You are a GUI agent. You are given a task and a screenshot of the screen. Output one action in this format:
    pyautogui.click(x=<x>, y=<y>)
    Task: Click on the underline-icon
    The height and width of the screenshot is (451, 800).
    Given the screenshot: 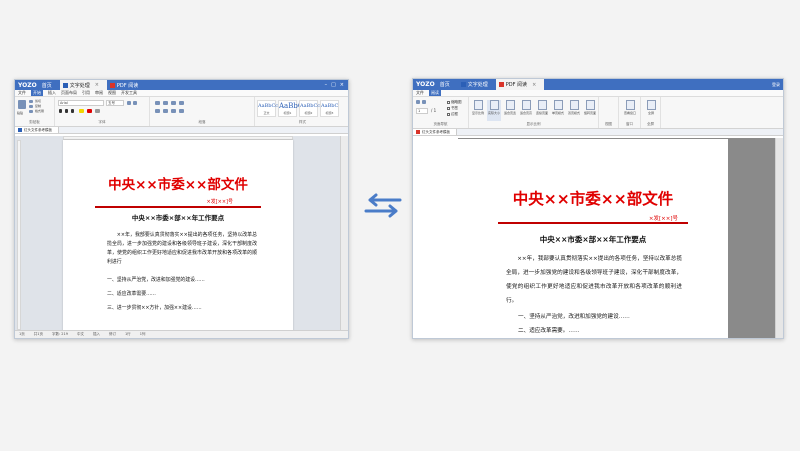 What is the action you would take?
    pyautogui.click(x=72, y=111)
    